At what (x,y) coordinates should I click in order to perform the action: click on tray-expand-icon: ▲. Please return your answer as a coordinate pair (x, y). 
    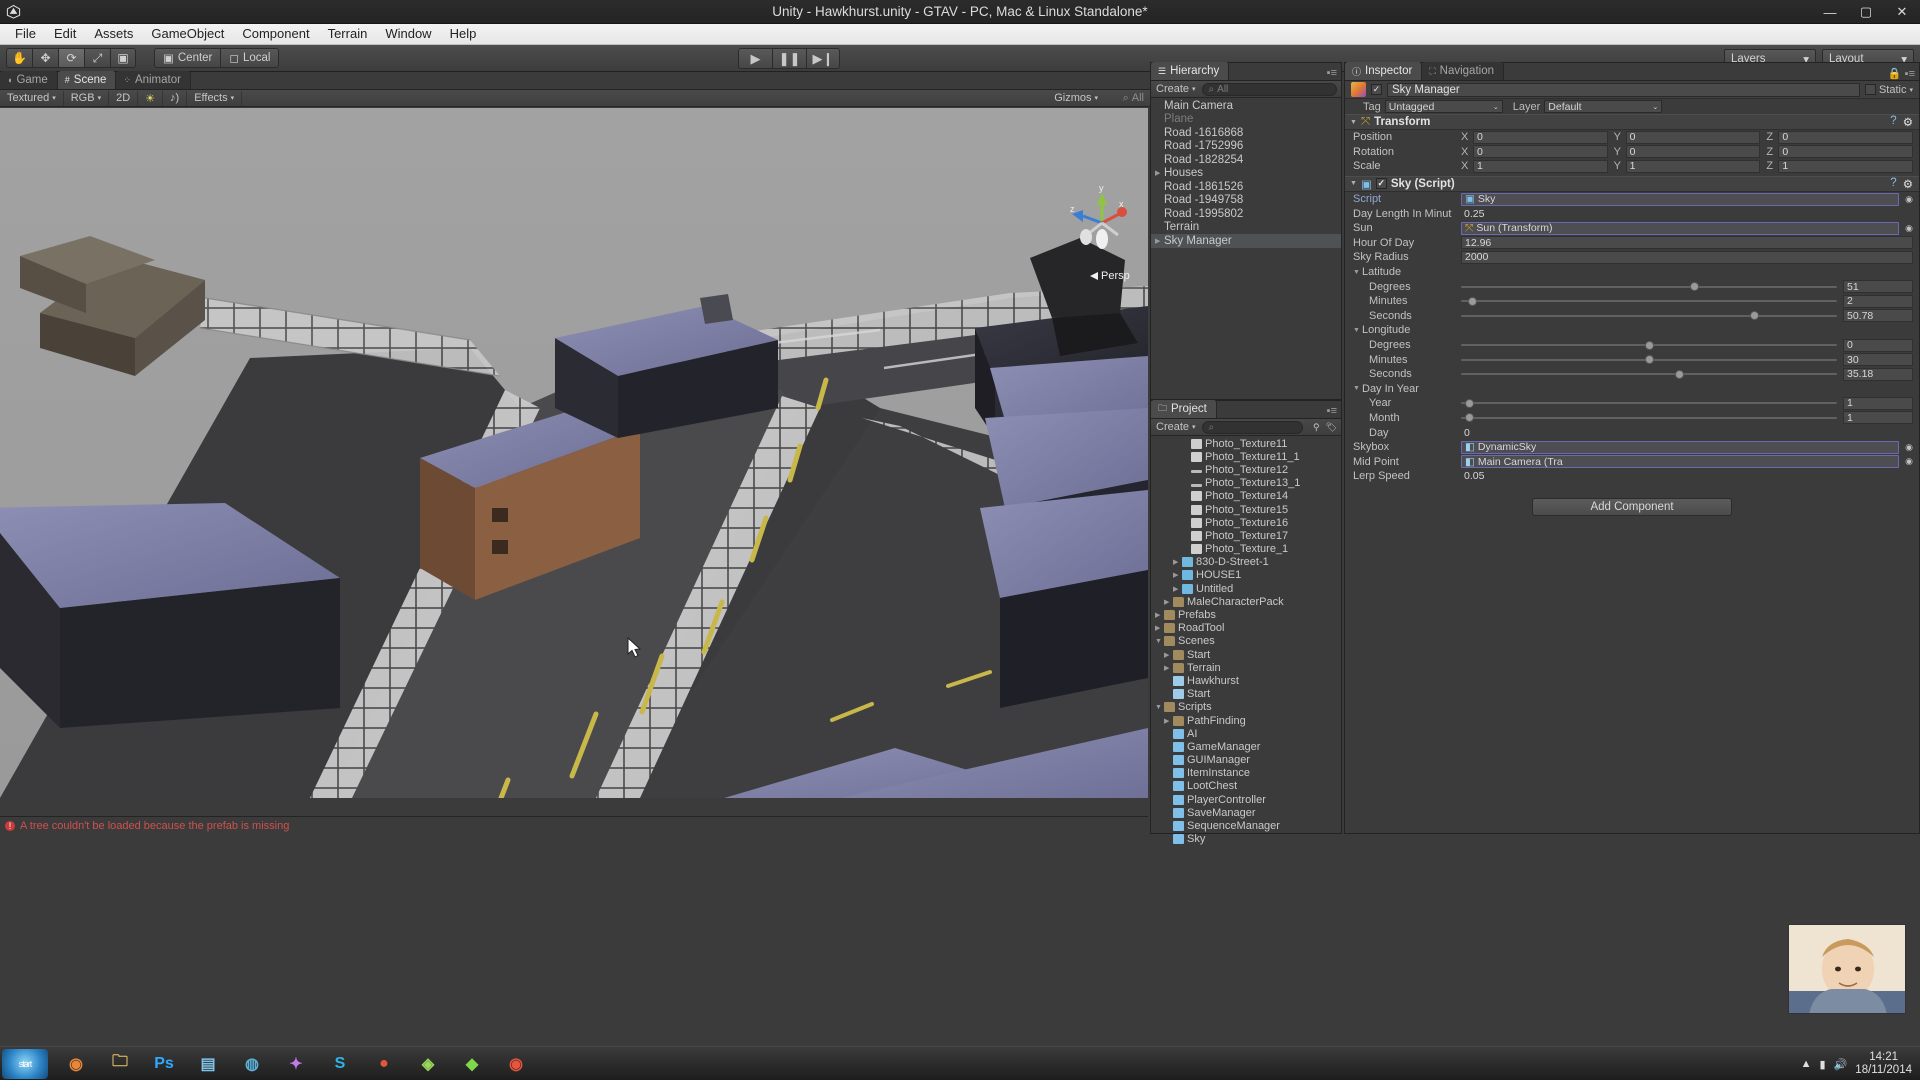
    Looking at the image, I should click on (1806, 1064).